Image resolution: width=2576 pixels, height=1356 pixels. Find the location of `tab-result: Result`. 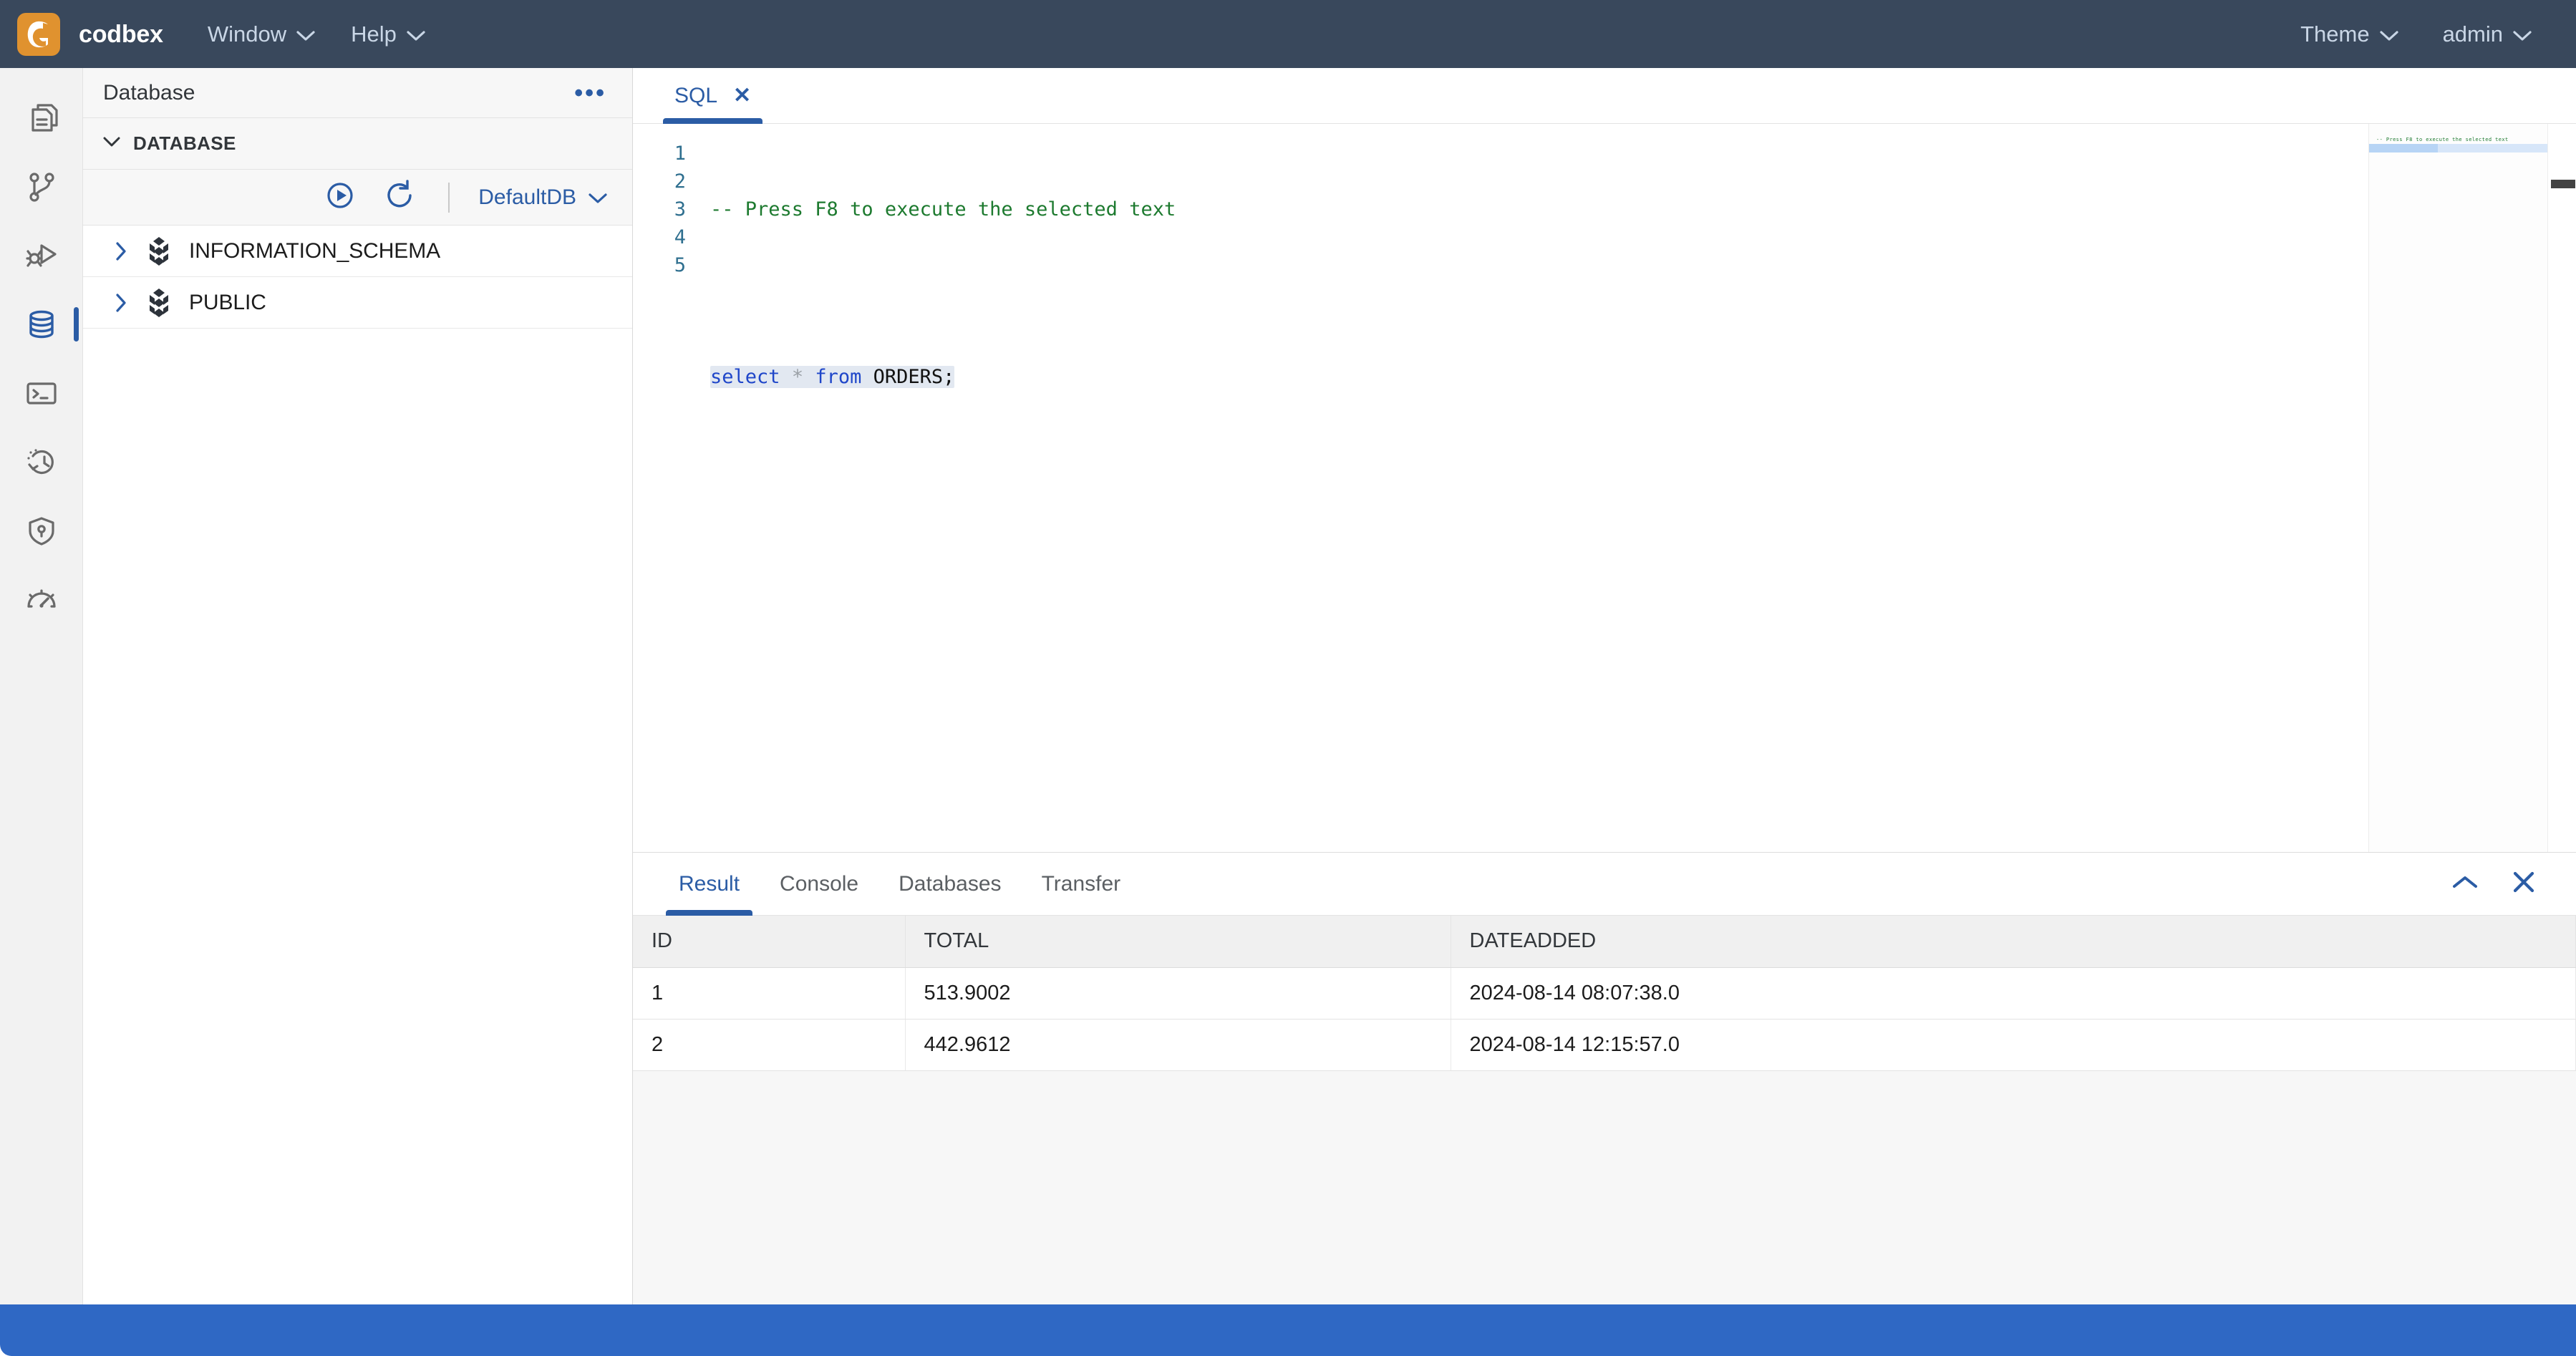

tab-result: Result is located at coordinates (710, 884).